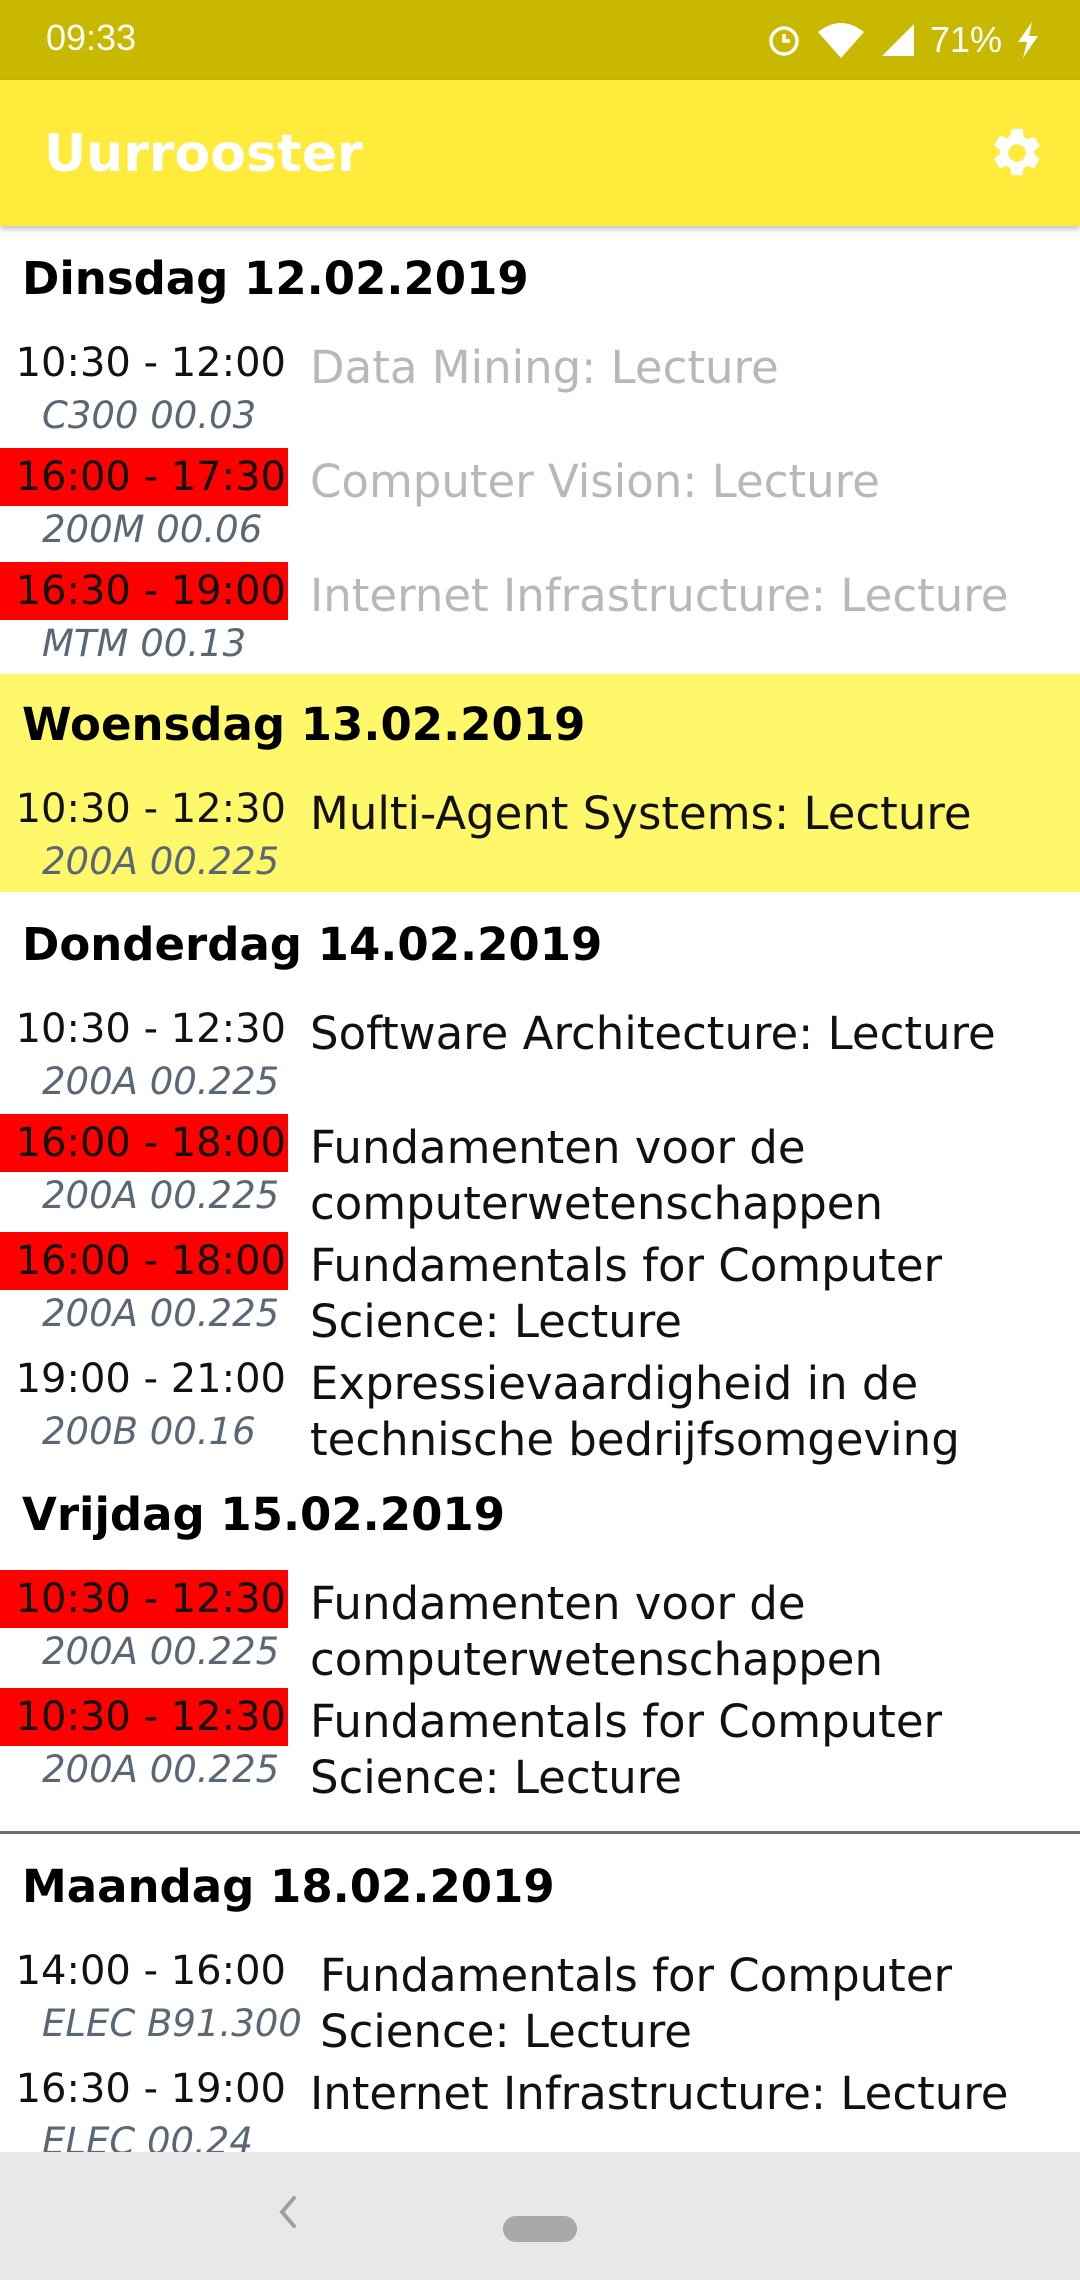 The width and height of the screenshot is (1080, 2280). I want to click on event-time: 19:00 - 21:00, so click(150, 1379).